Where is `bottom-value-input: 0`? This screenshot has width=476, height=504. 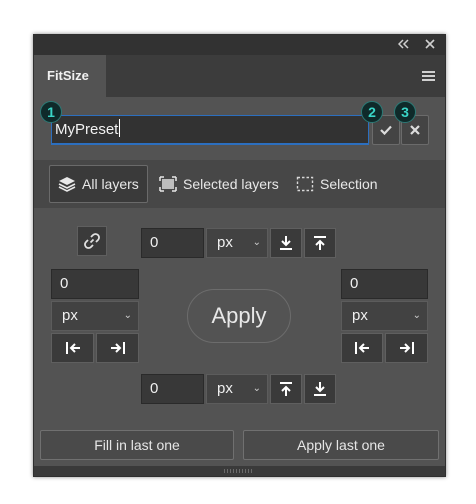
bottom-value-input: 0 is located at coordinates (172, 389).